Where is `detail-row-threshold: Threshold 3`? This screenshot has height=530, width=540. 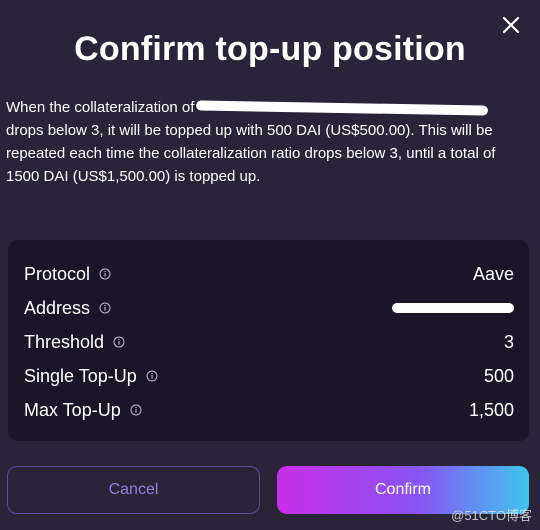
detail-row-threshold: Threshold 3 is located at coordinates (269, 342).